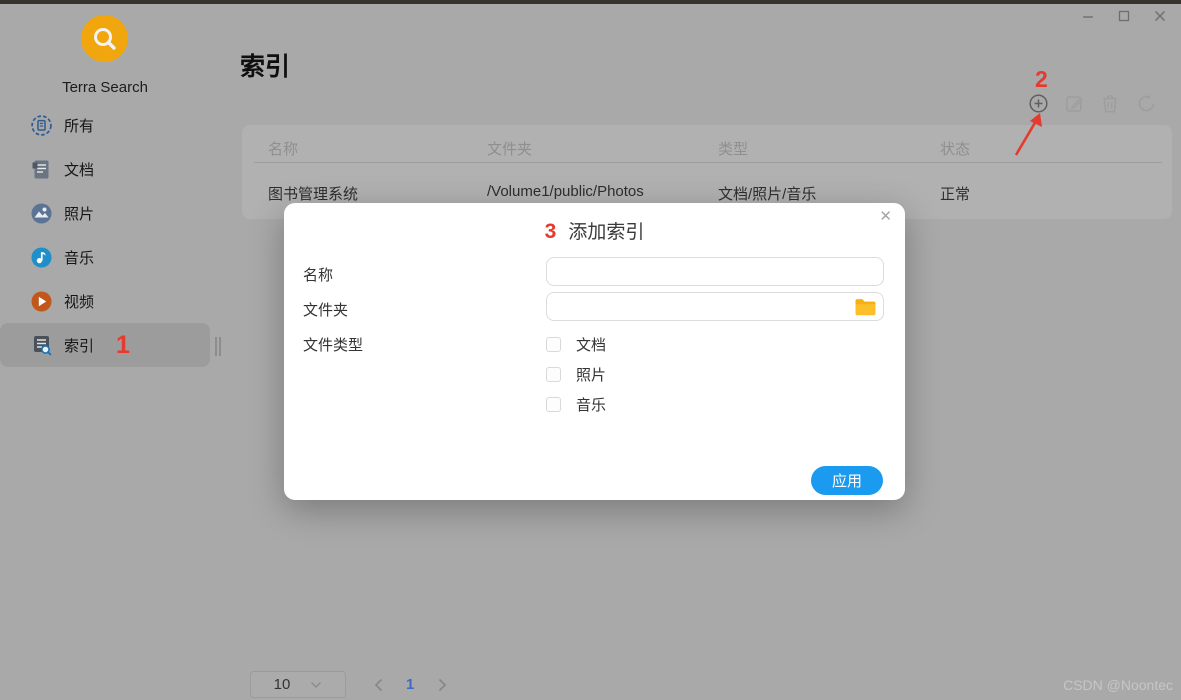 Image resolution: width=1181 pixels, height=700 pixels. What do you see at coordinates (41, 169) in the screenshot?
I see `document-icon` at bounding box center [41, 169].